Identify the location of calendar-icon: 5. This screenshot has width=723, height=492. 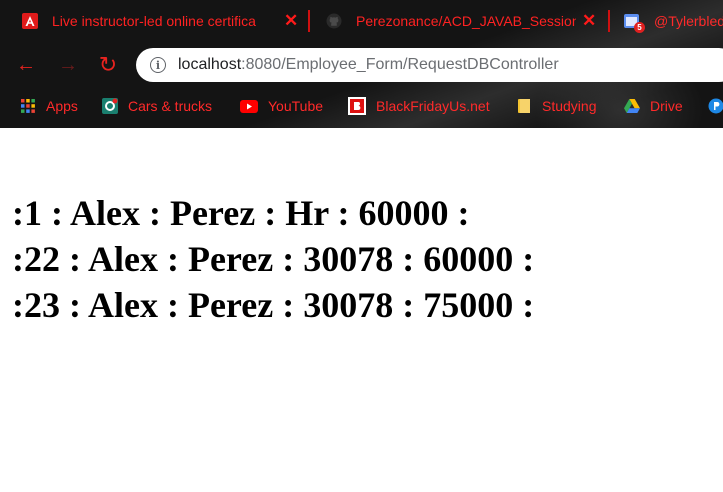
(634, 23).